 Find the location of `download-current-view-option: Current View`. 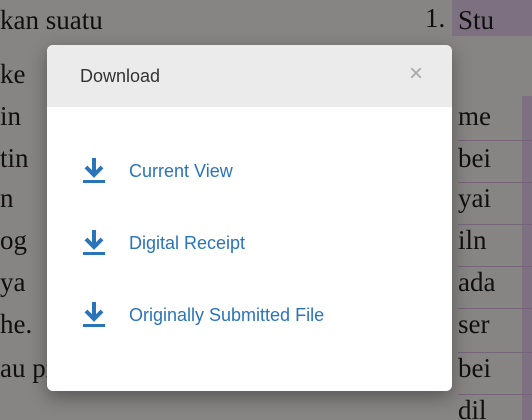

download-current-view-option: Current View is located at coordinates (249, 187).